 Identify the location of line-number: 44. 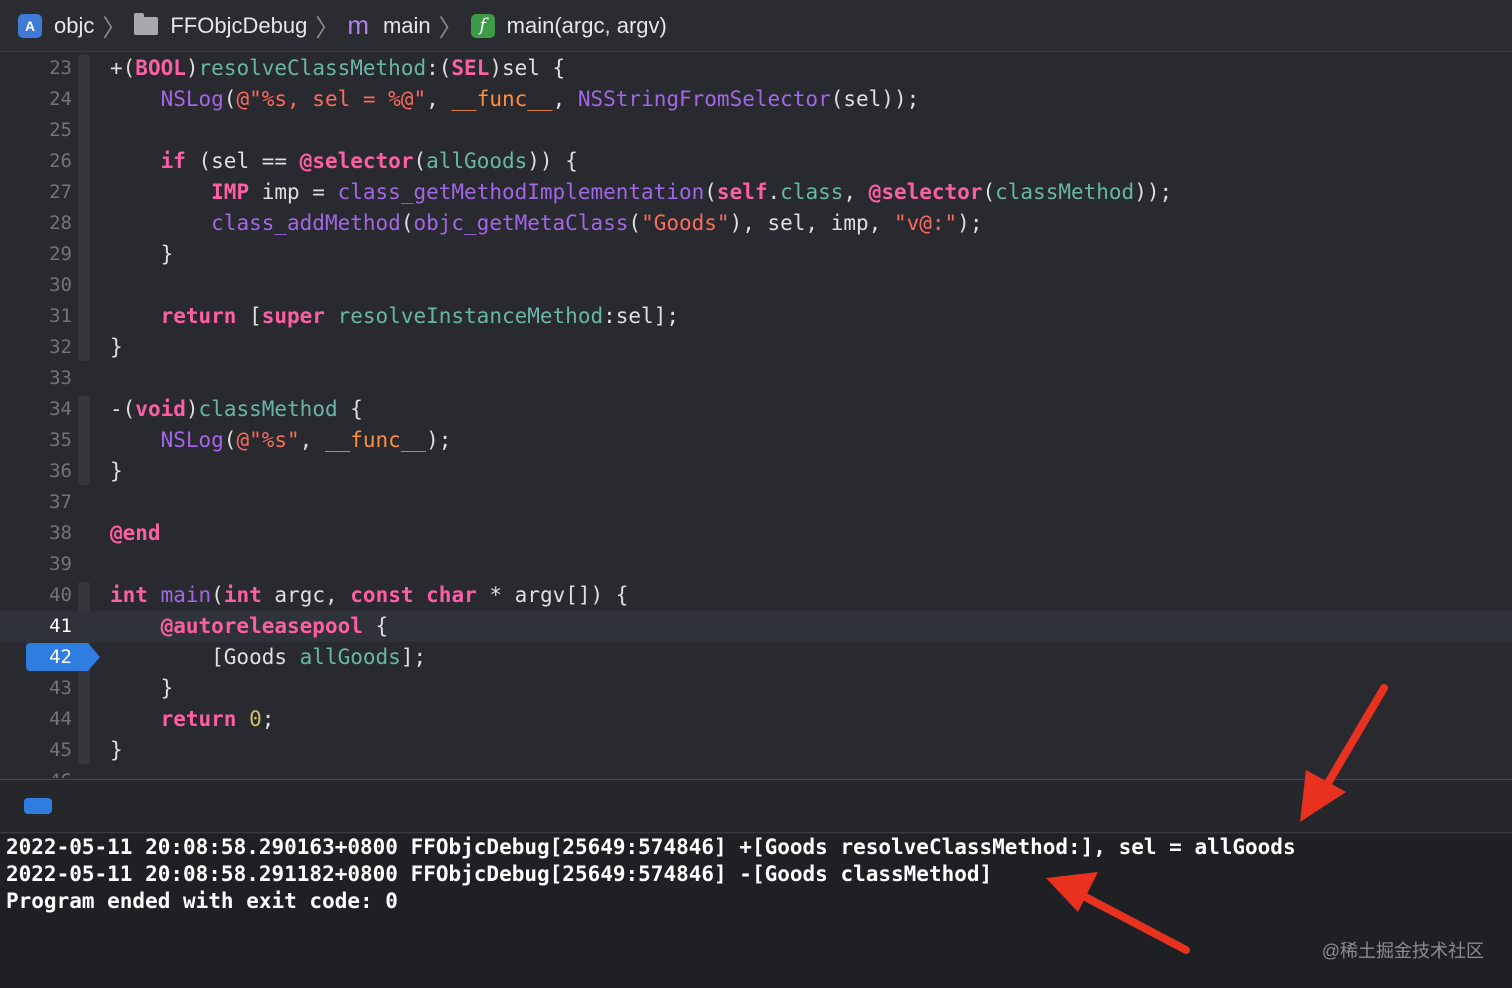
(36, 719).